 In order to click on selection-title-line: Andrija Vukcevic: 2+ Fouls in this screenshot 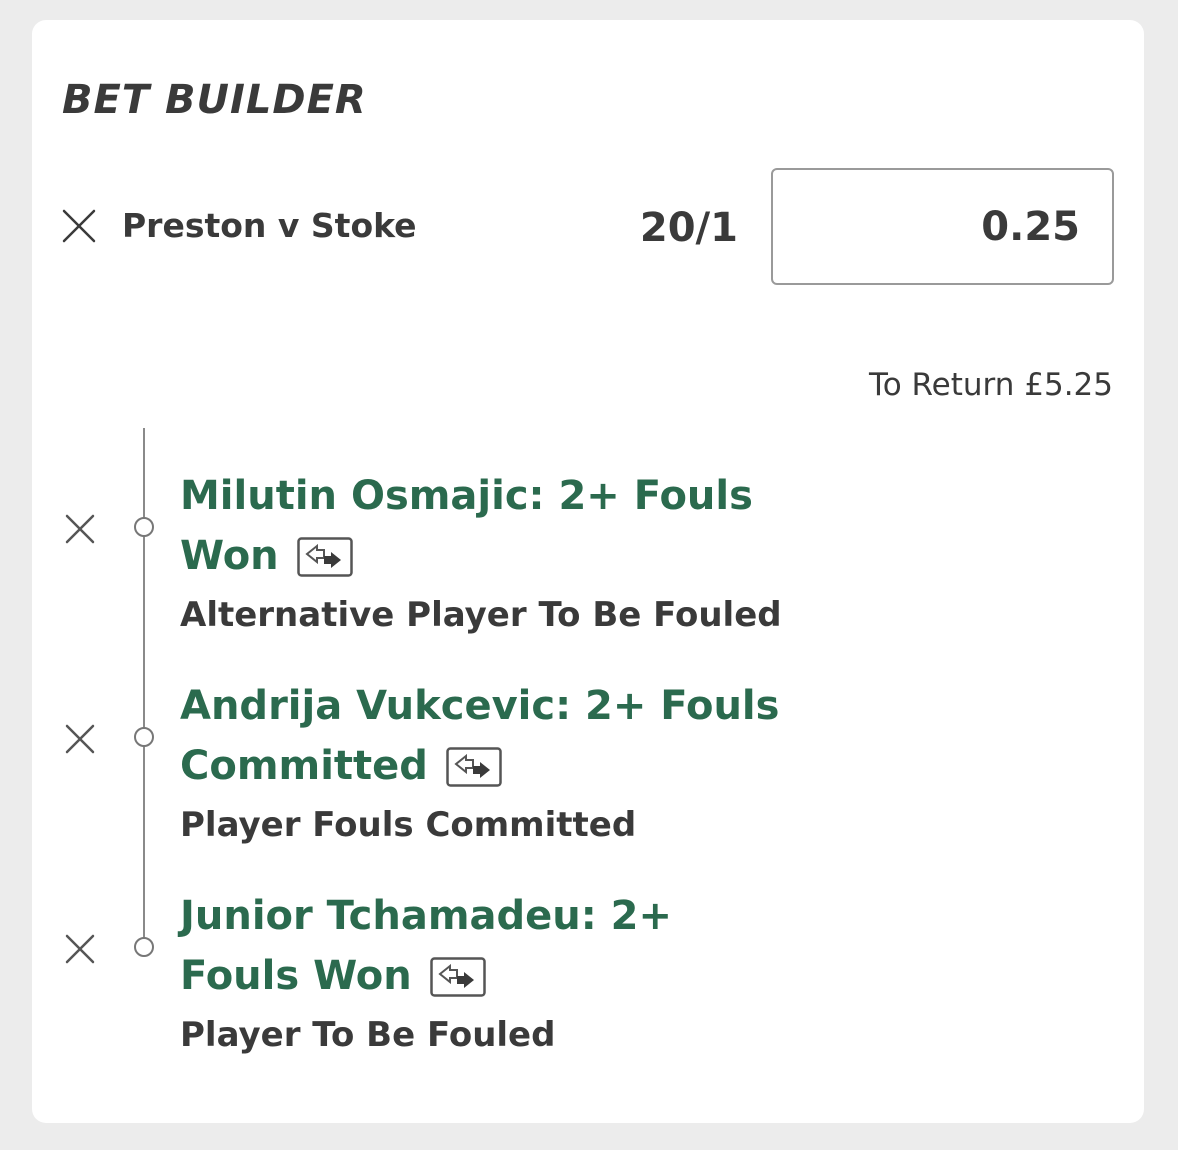, I will do `click(480, 706)`.